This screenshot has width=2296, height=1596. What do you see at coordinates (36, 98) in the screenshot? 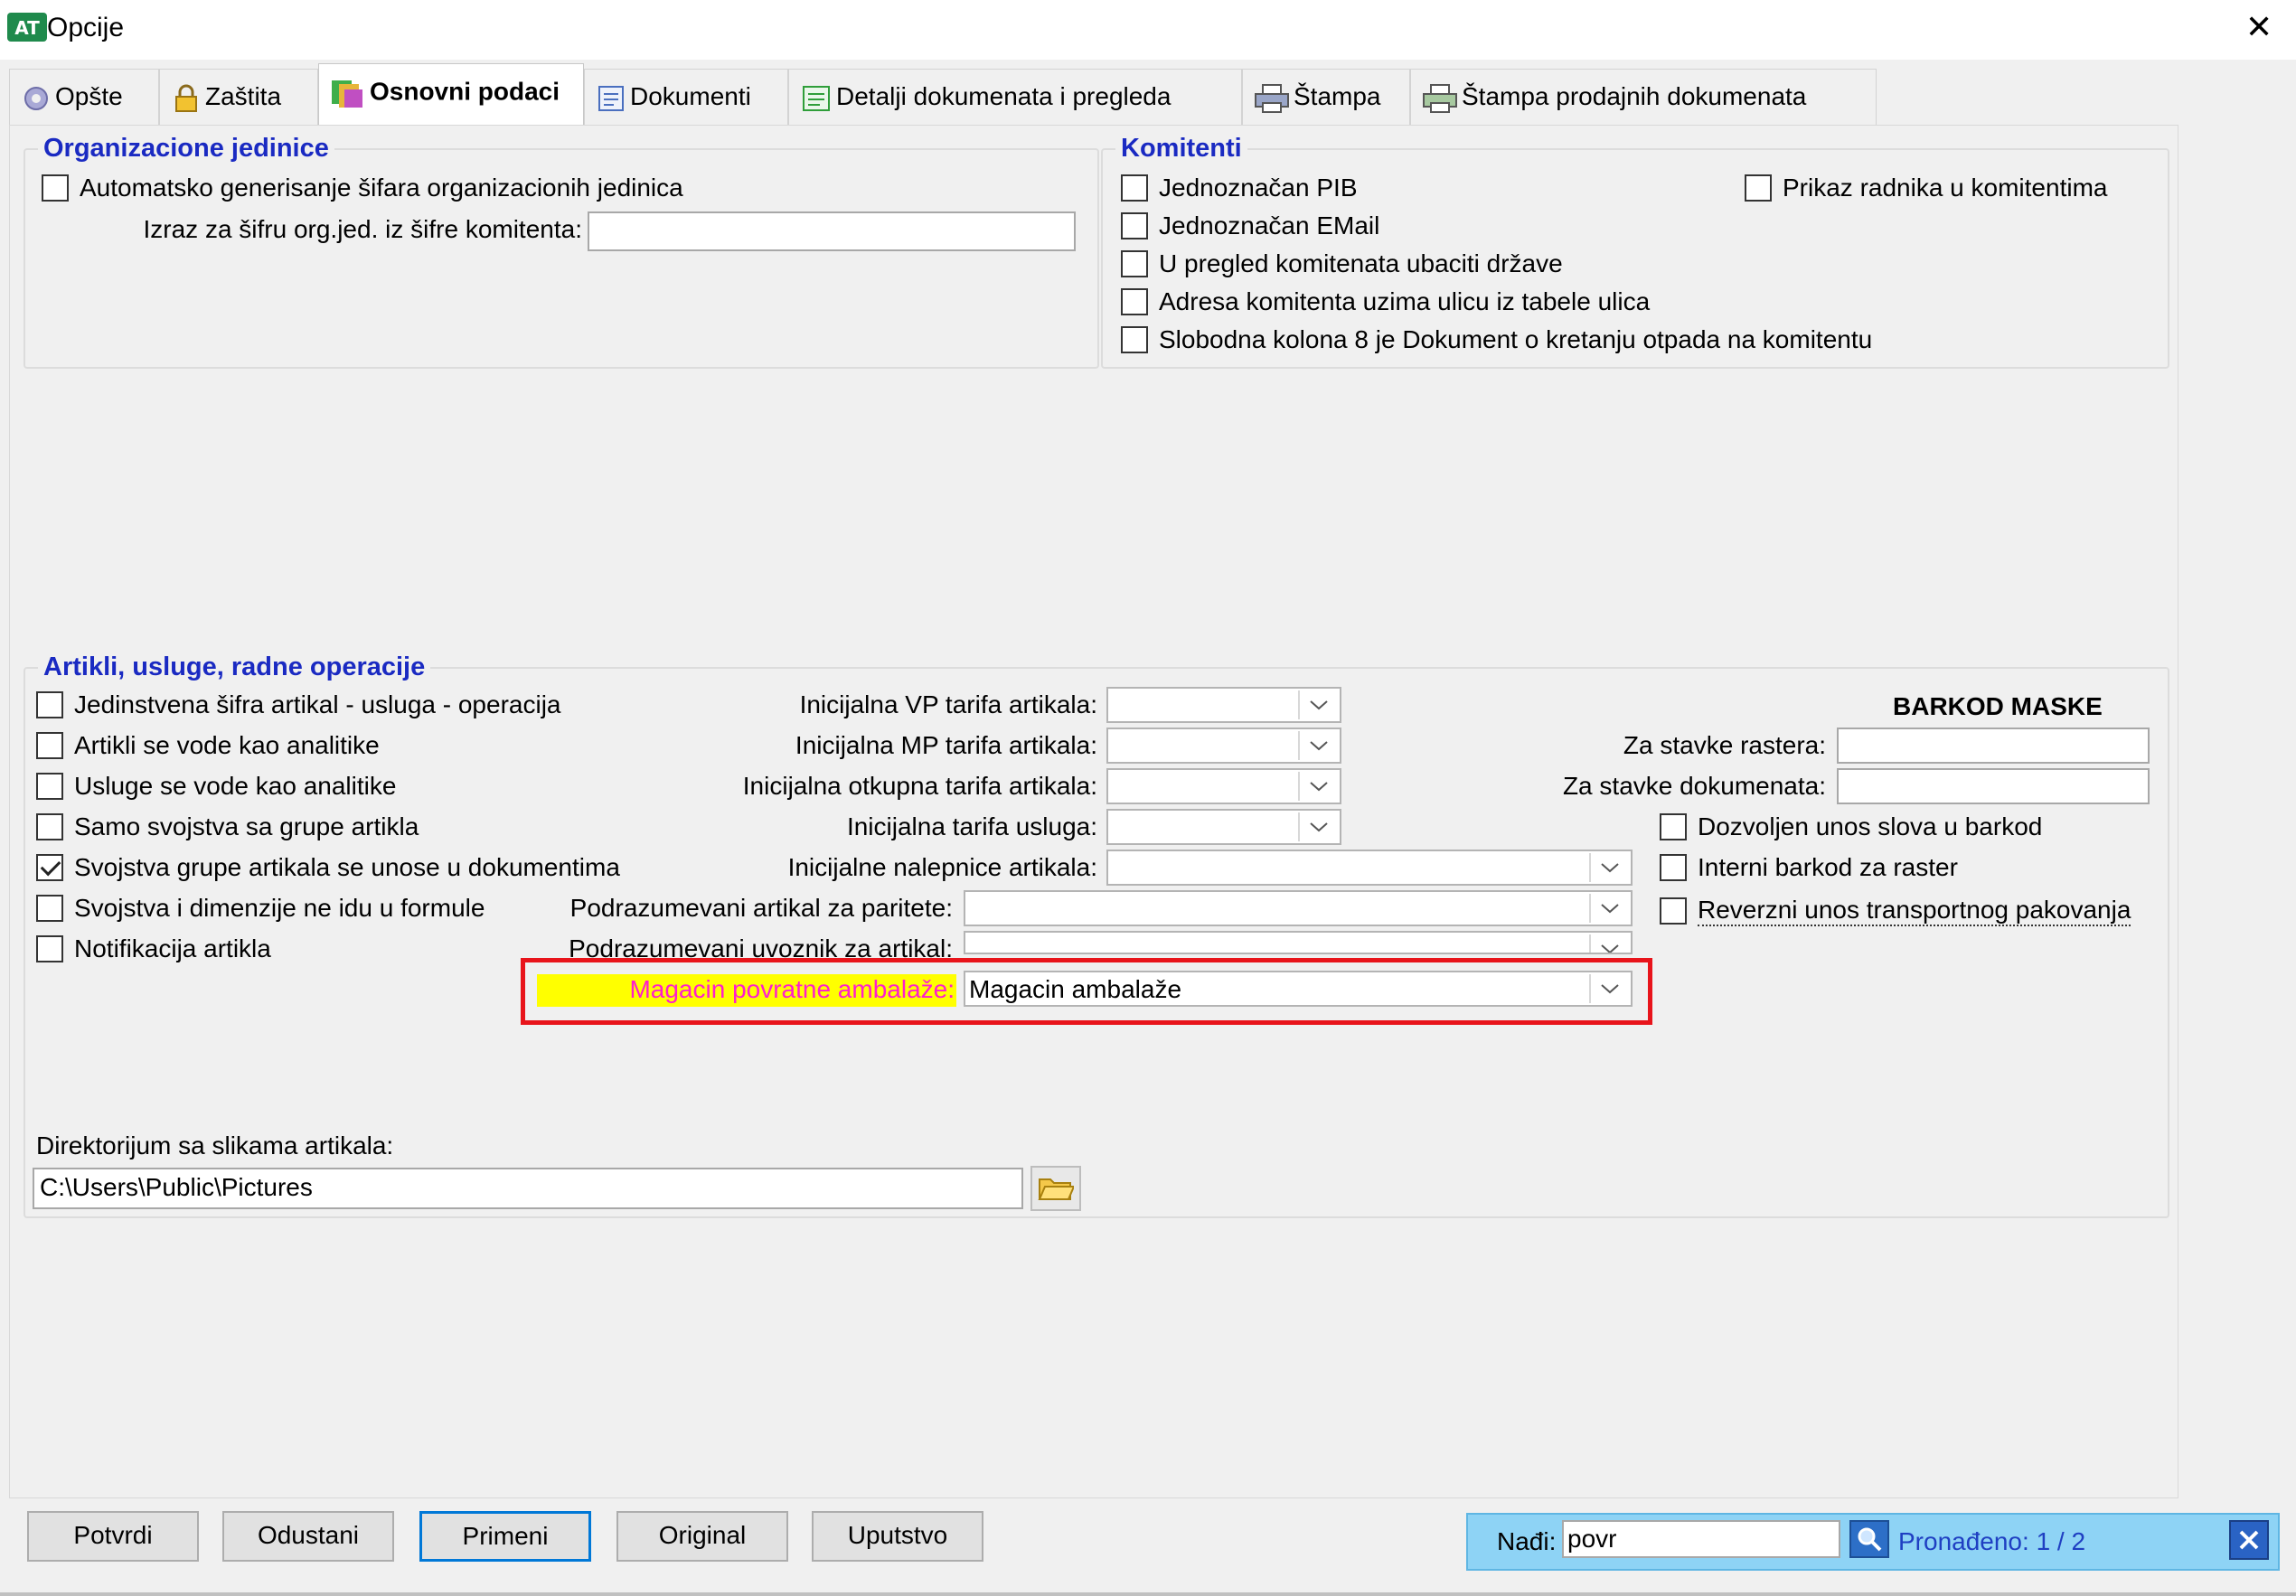
I see `gear-icon` at bounding box center [36, 98].